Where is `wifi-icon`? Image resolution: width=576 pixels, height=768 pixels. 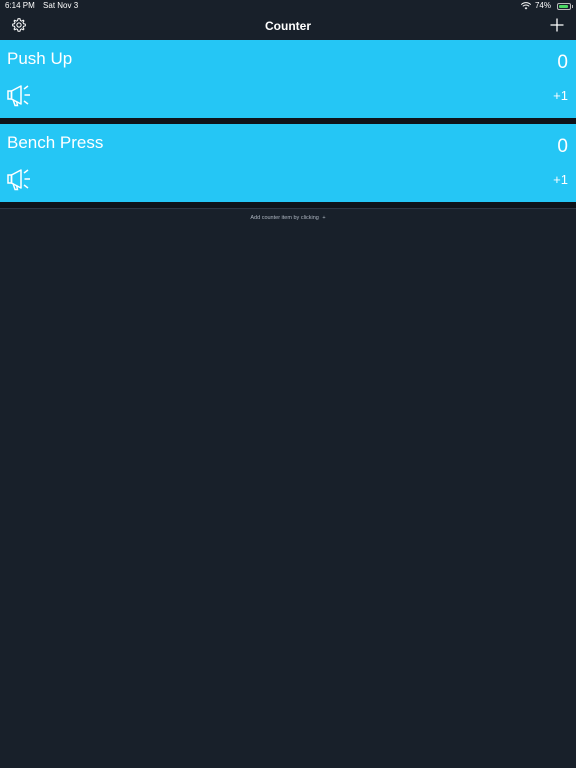 wifi-icon is located at coordinates (525, 6).